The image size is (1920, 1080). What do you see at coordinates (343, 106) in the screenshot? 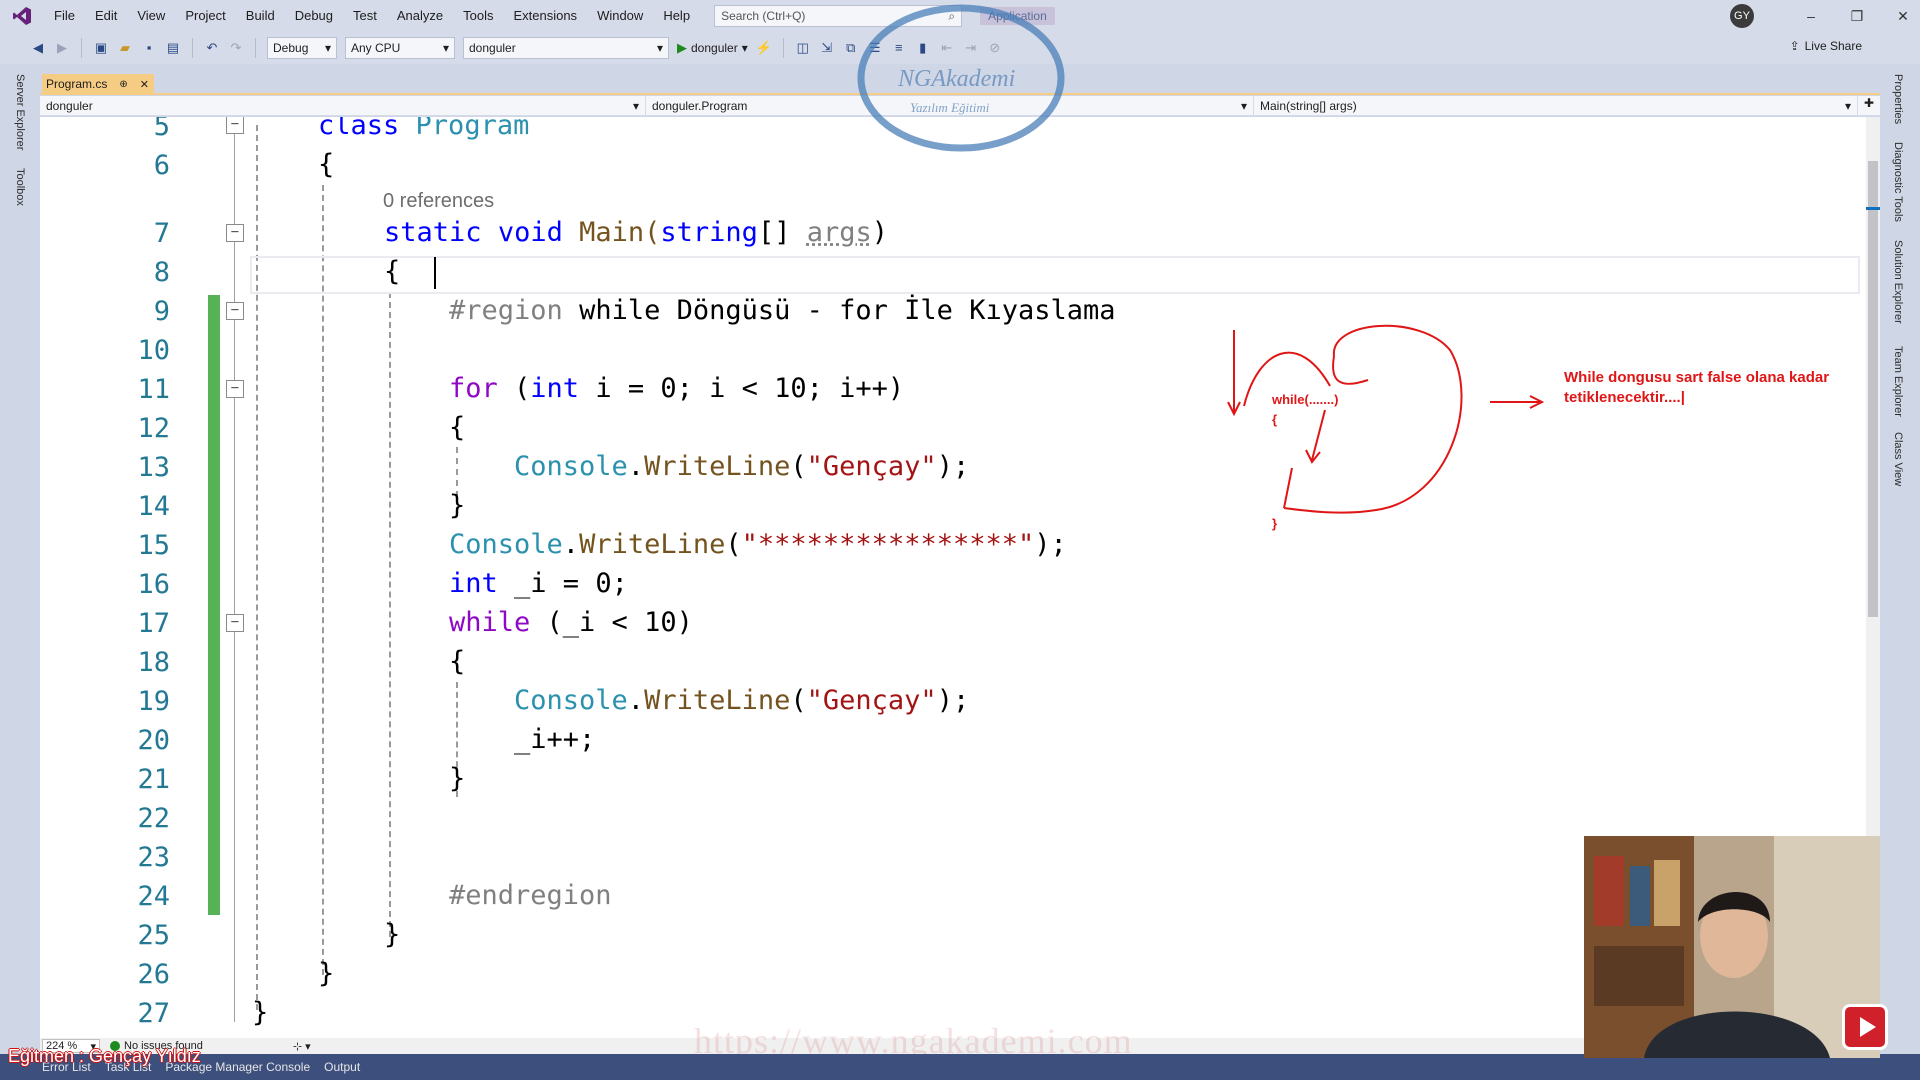
I see `project-navigation-select: donguler ▾` at bounding box center [343, 106].